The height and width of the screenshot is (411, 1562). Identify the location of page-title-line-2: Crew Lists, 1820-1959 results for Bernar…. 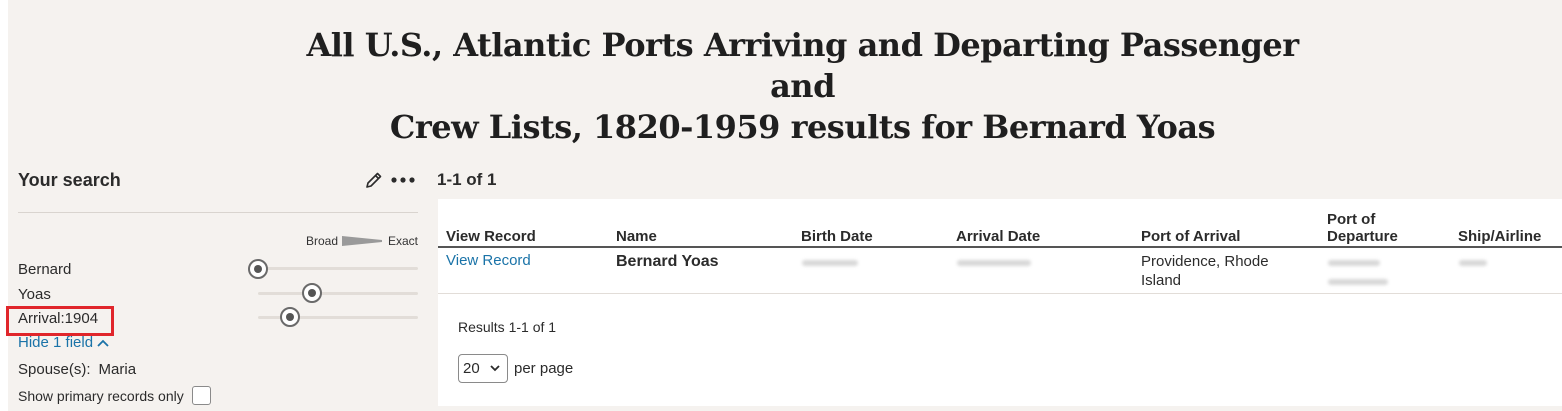
(802, 127).